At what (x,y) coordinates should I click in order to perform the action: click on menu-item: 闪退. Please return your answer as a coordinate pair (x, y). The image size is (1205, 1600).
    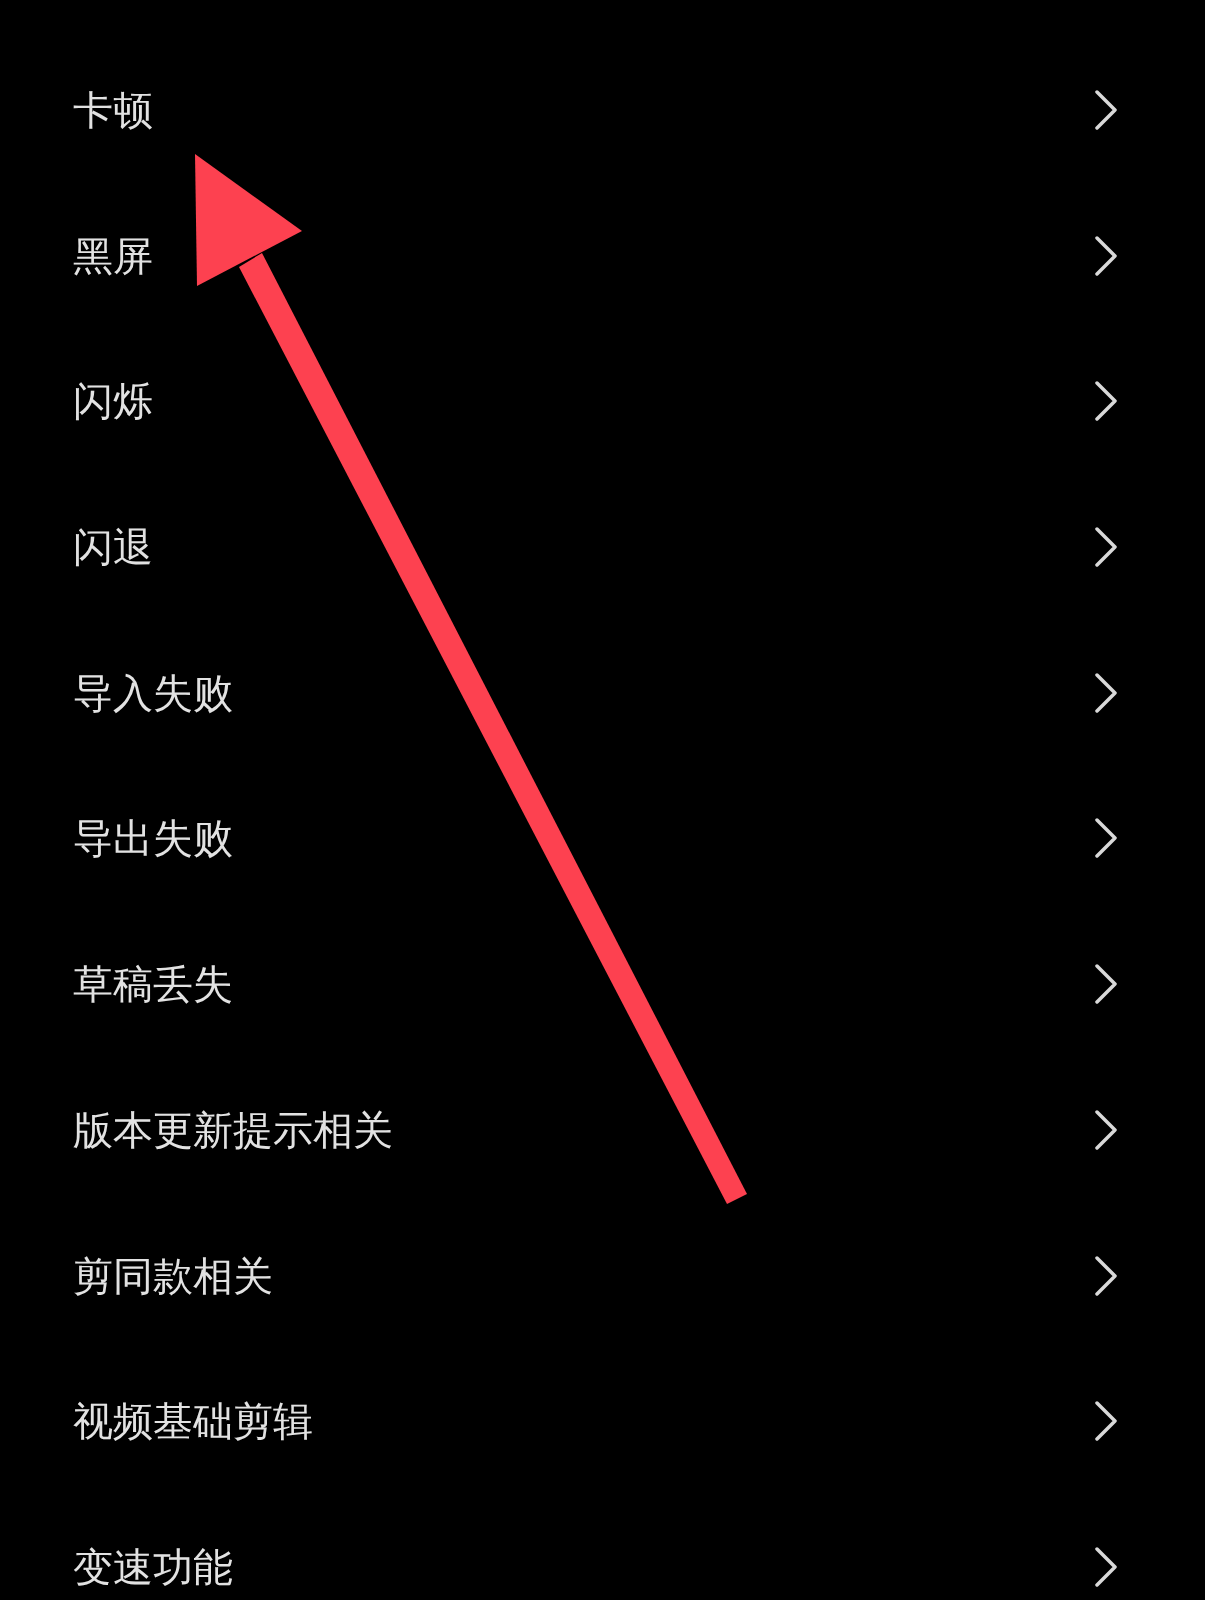
    Looking at the image, I should click on (602, 547).